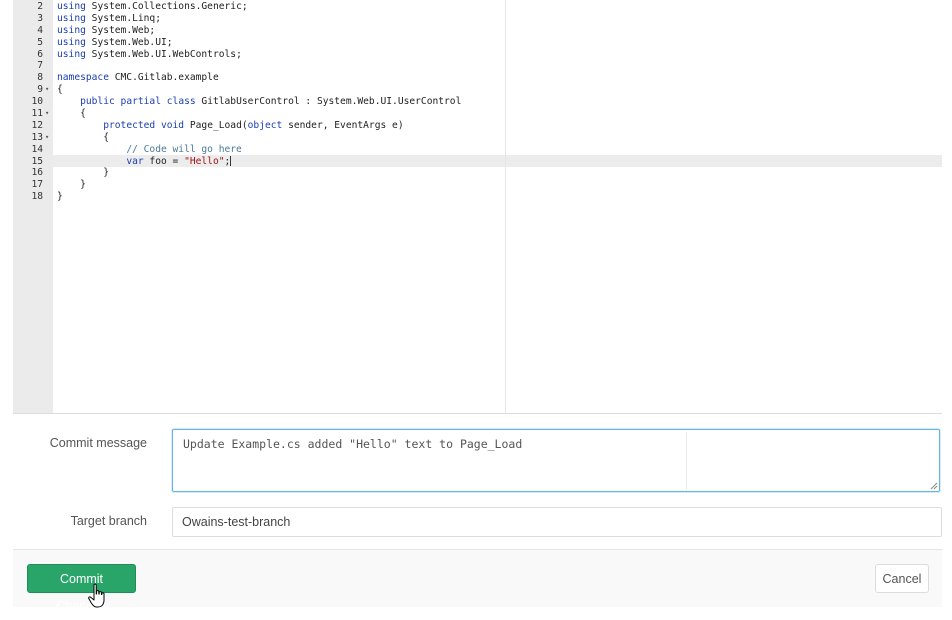 Image resolution: width=952 pixels, height=620 pixels. I want to click on code-token: Page_Load(, so click(216, 125).